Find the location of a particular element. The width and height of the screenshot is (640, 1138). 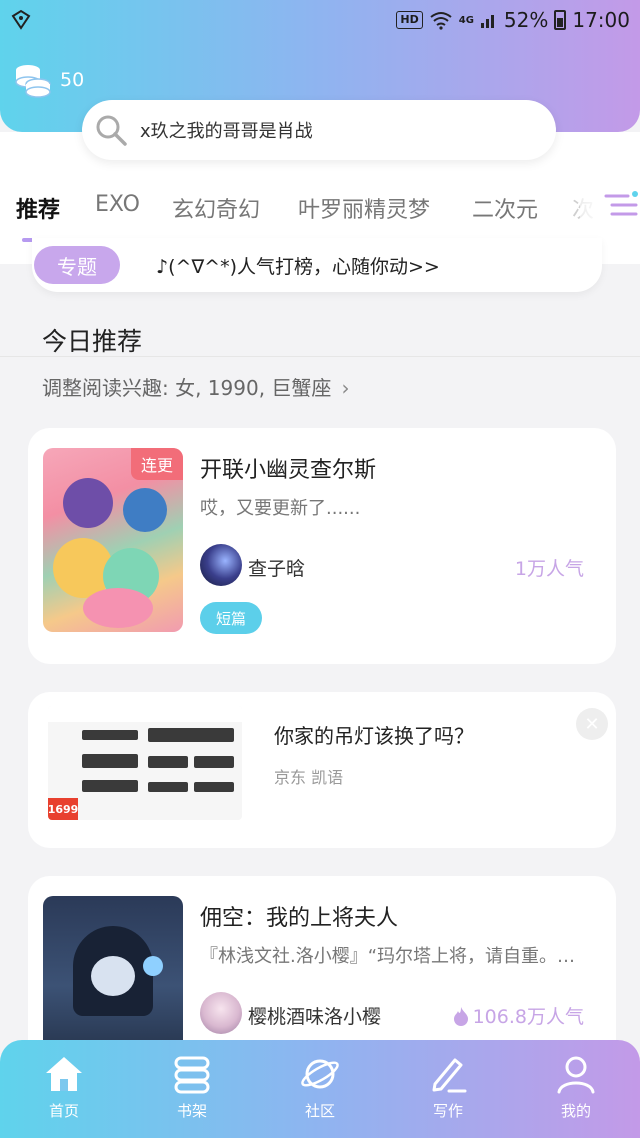

battery-icon is located at coordinates (560, 20).